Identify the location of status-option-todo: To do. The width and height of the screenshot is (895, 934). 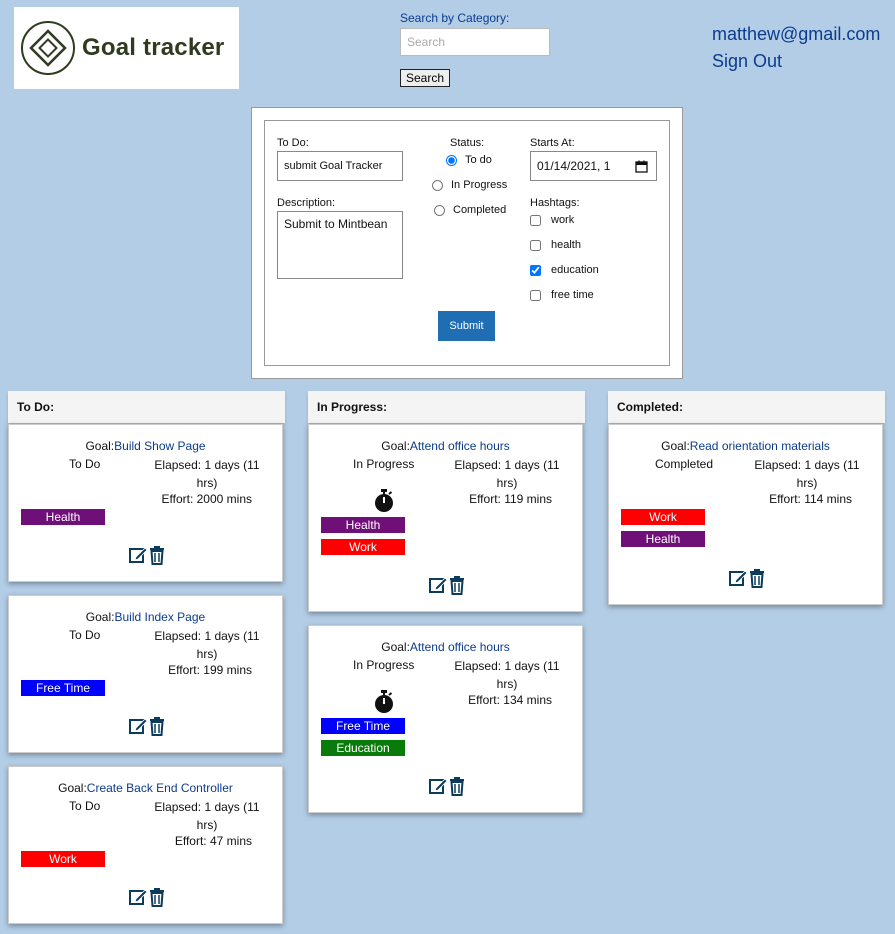
(469, 160).